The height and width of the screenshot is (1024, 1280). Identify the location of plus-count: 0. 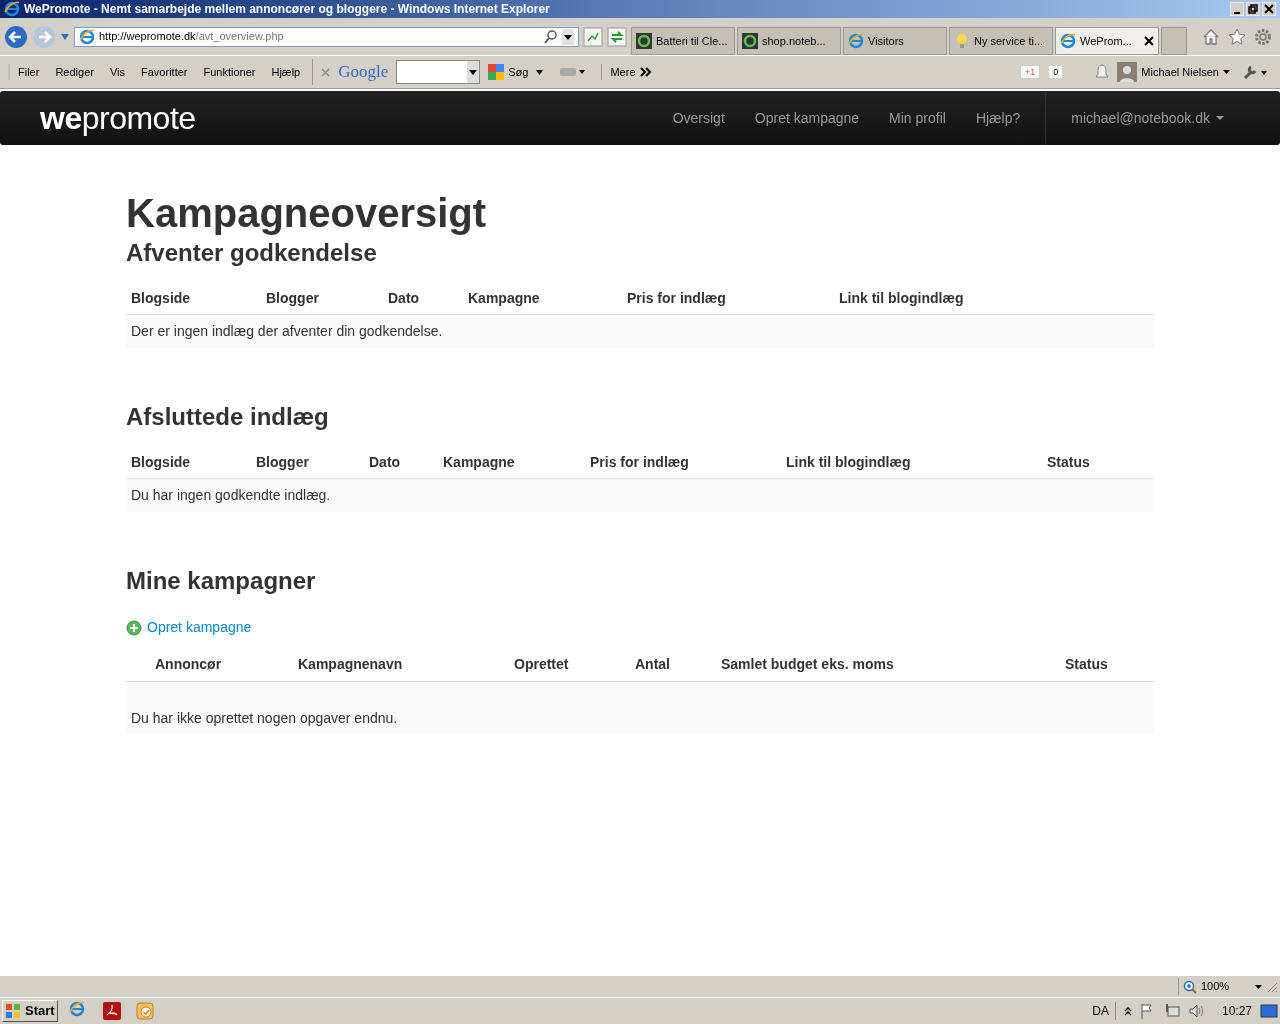
(1056, 72).